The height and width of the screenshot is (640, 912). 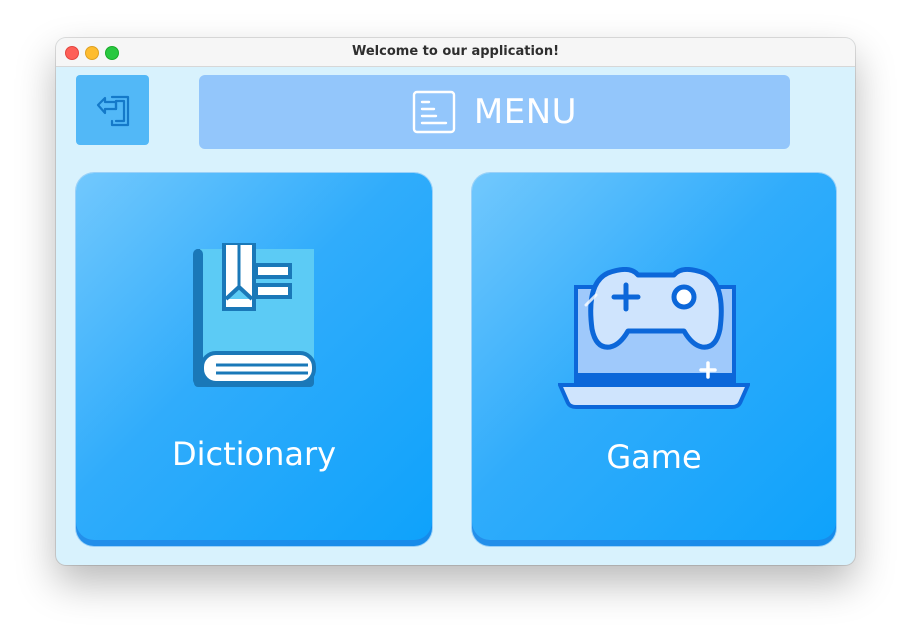 I want to click on document-lines-icon, so click(x=434, y=112).